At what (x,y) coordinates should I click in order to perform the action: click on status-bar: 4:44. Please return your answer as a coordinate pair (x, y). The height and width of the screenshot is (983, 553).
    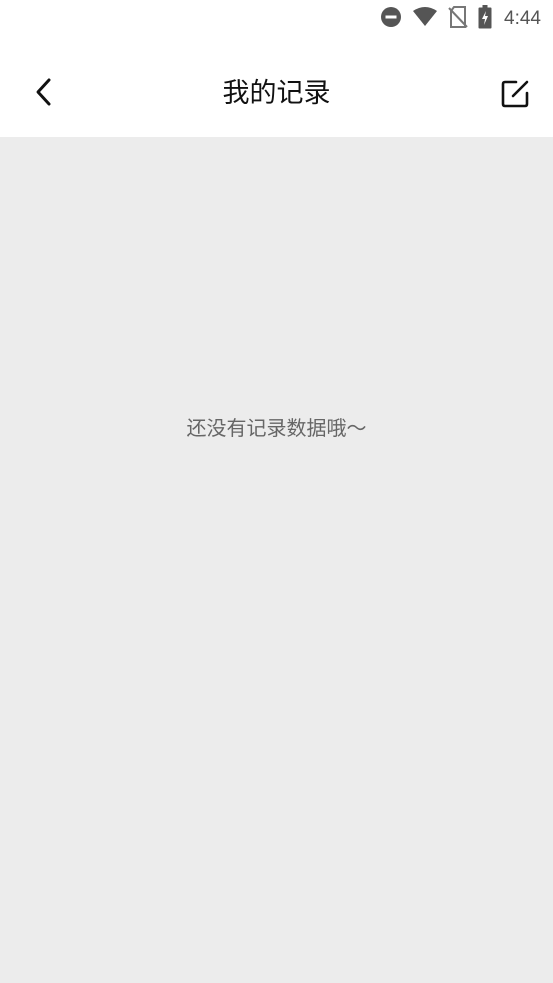
    Looking at the image, I should click on (276, 19).